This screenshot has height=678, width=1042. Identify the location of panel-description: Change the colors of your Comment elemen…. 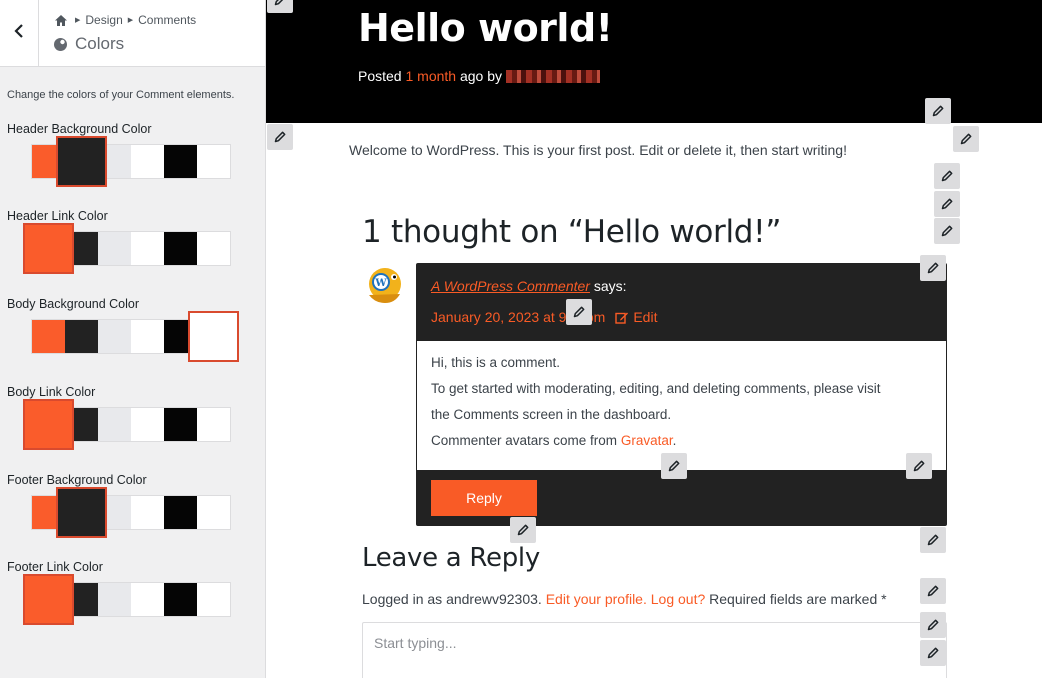
(121, 95).